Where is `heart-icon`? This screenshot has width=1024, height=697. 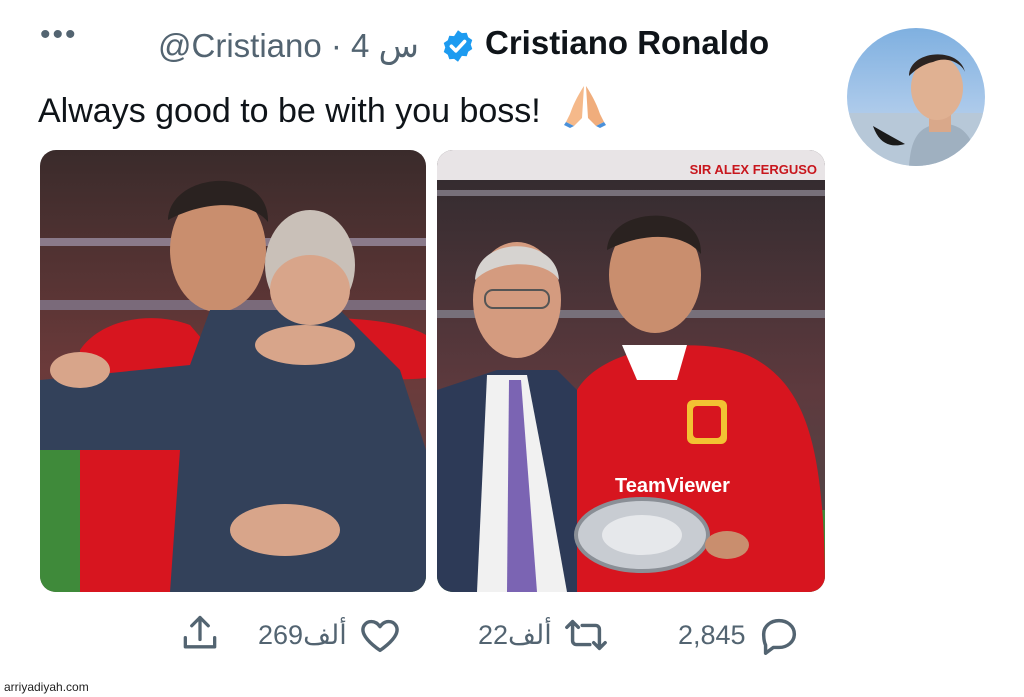
heart-icon is located at coordinates (380, 636).